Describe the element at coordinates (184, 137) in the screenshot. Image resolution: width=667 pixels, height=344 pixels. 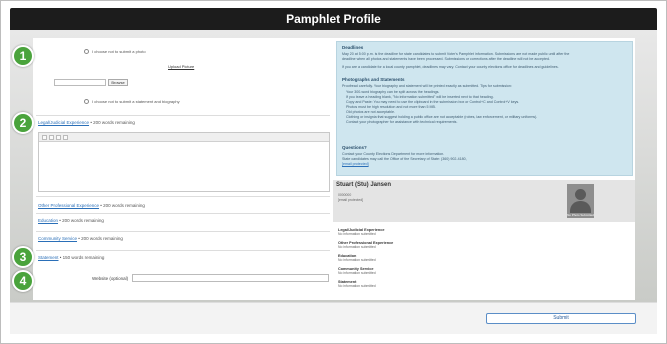
I see `editor-toolbar` at that location.